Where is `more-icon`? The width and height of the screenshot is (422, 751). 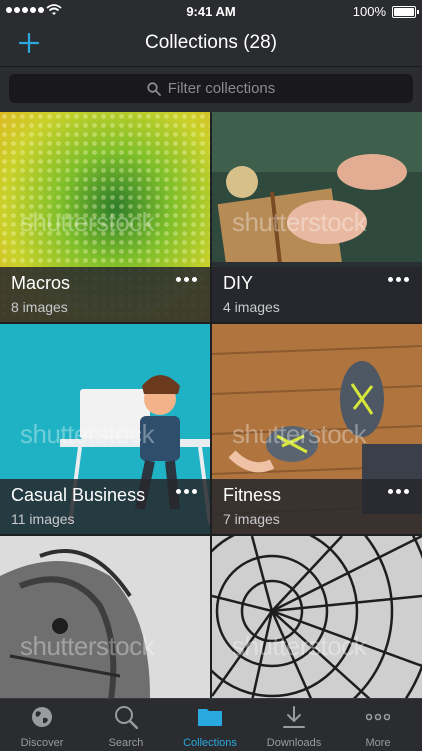 more-icon is located at coordinates (378, 717).